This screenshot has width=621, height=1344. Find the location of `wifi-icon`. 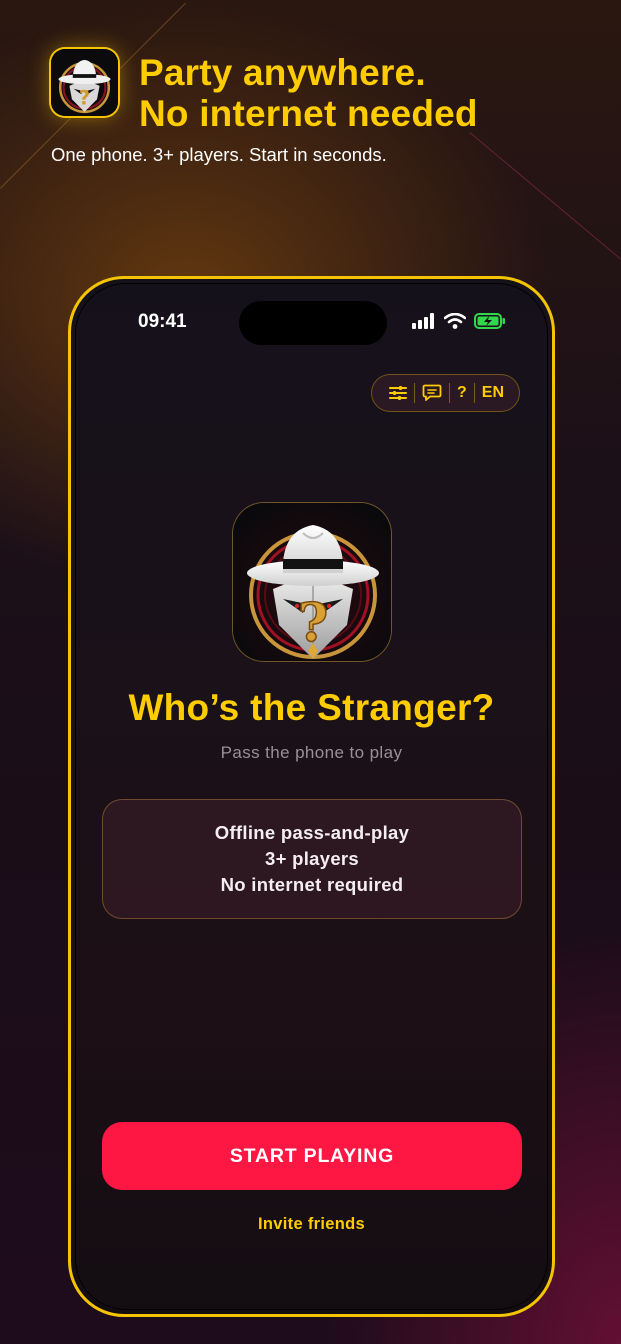

wifi-icon is located at coordinates (455, 321).